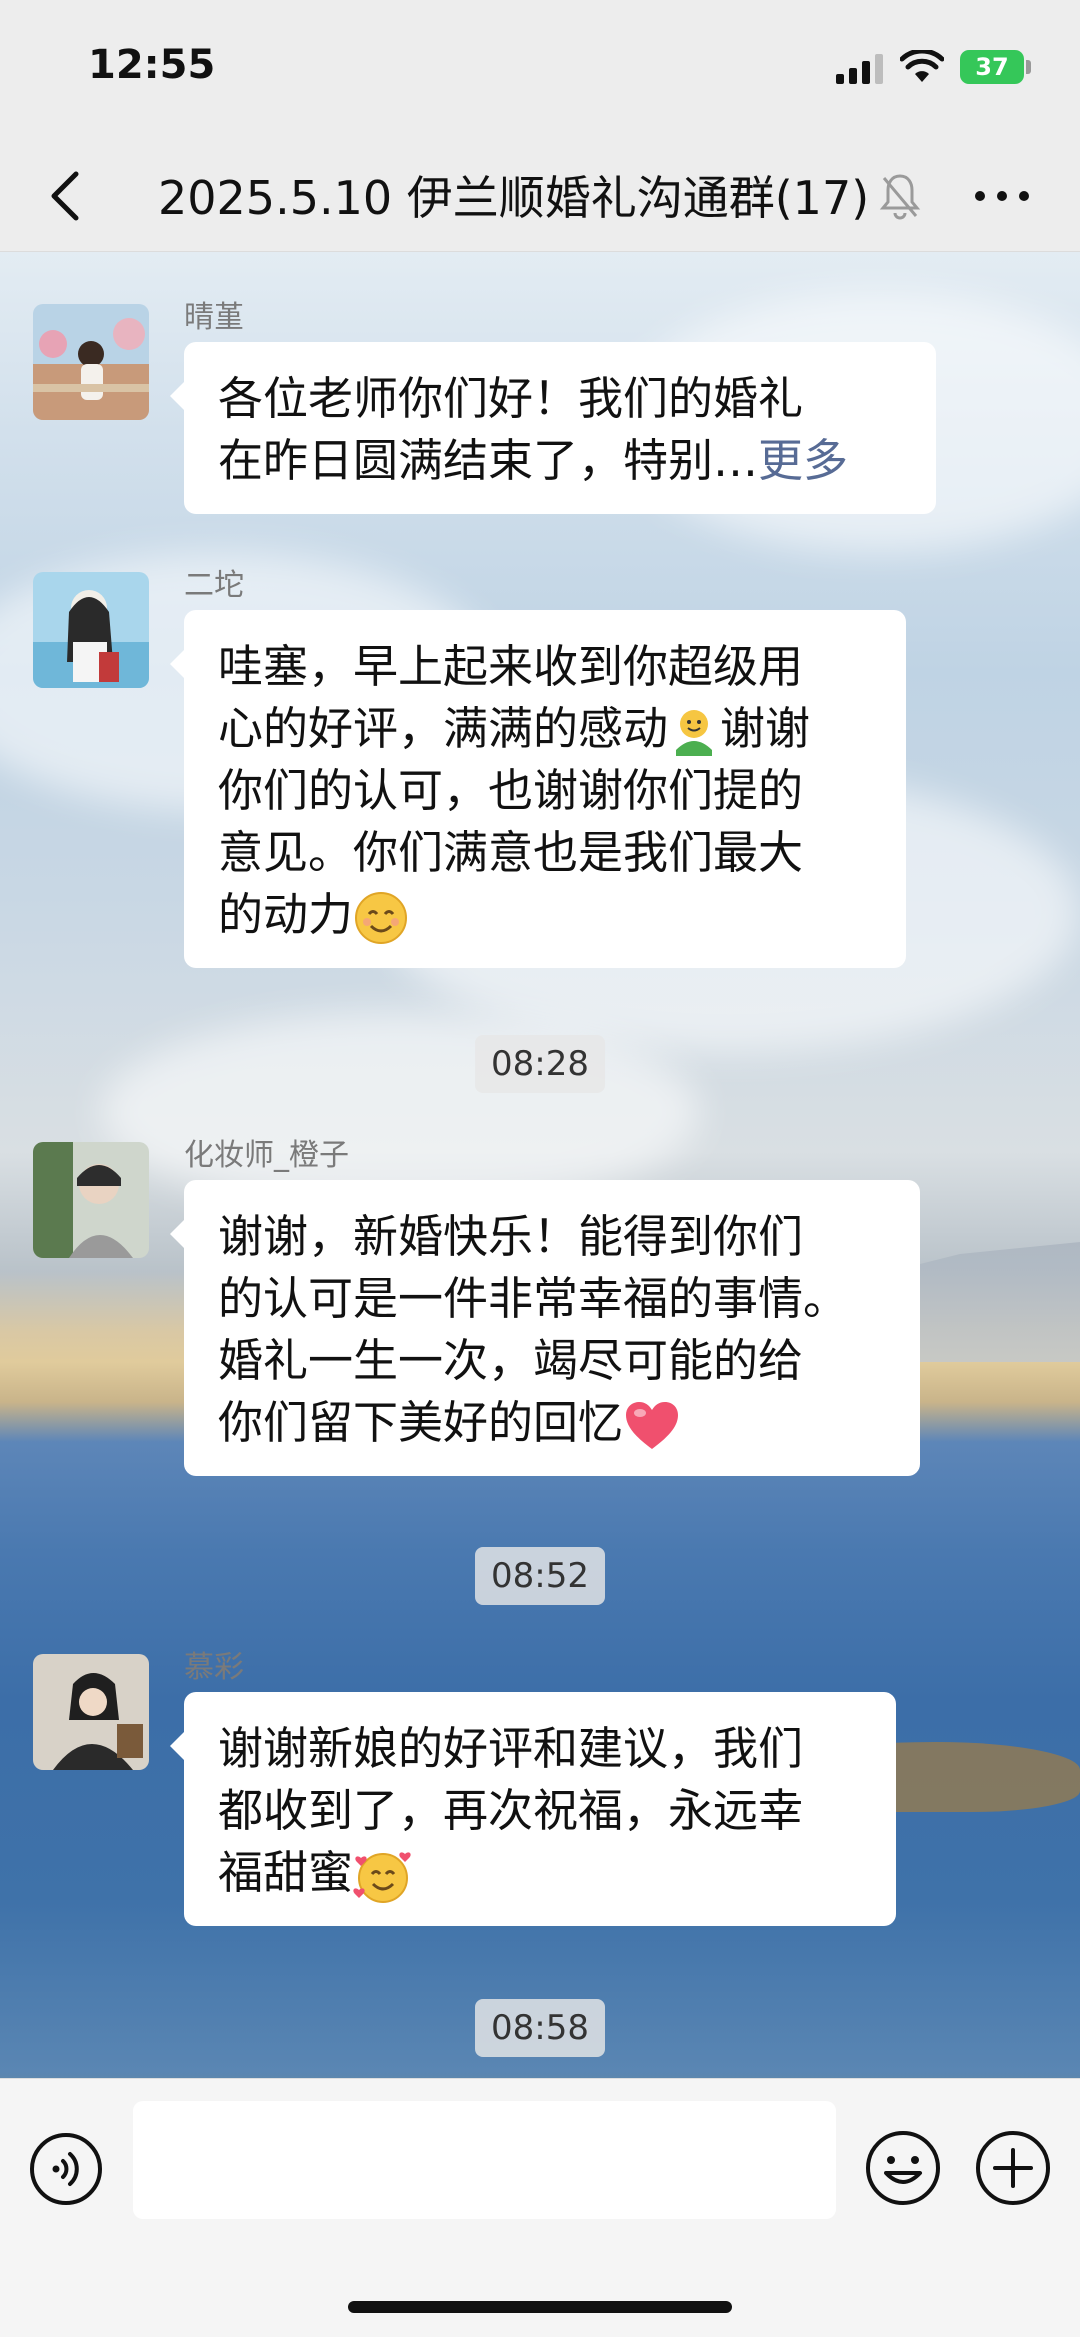  What do you see at coordinates (511, 1236) in the screenshot?
I see `message-line: 谢谢，新婚快乐！能得到你们` at bounding box center [511, 1236].